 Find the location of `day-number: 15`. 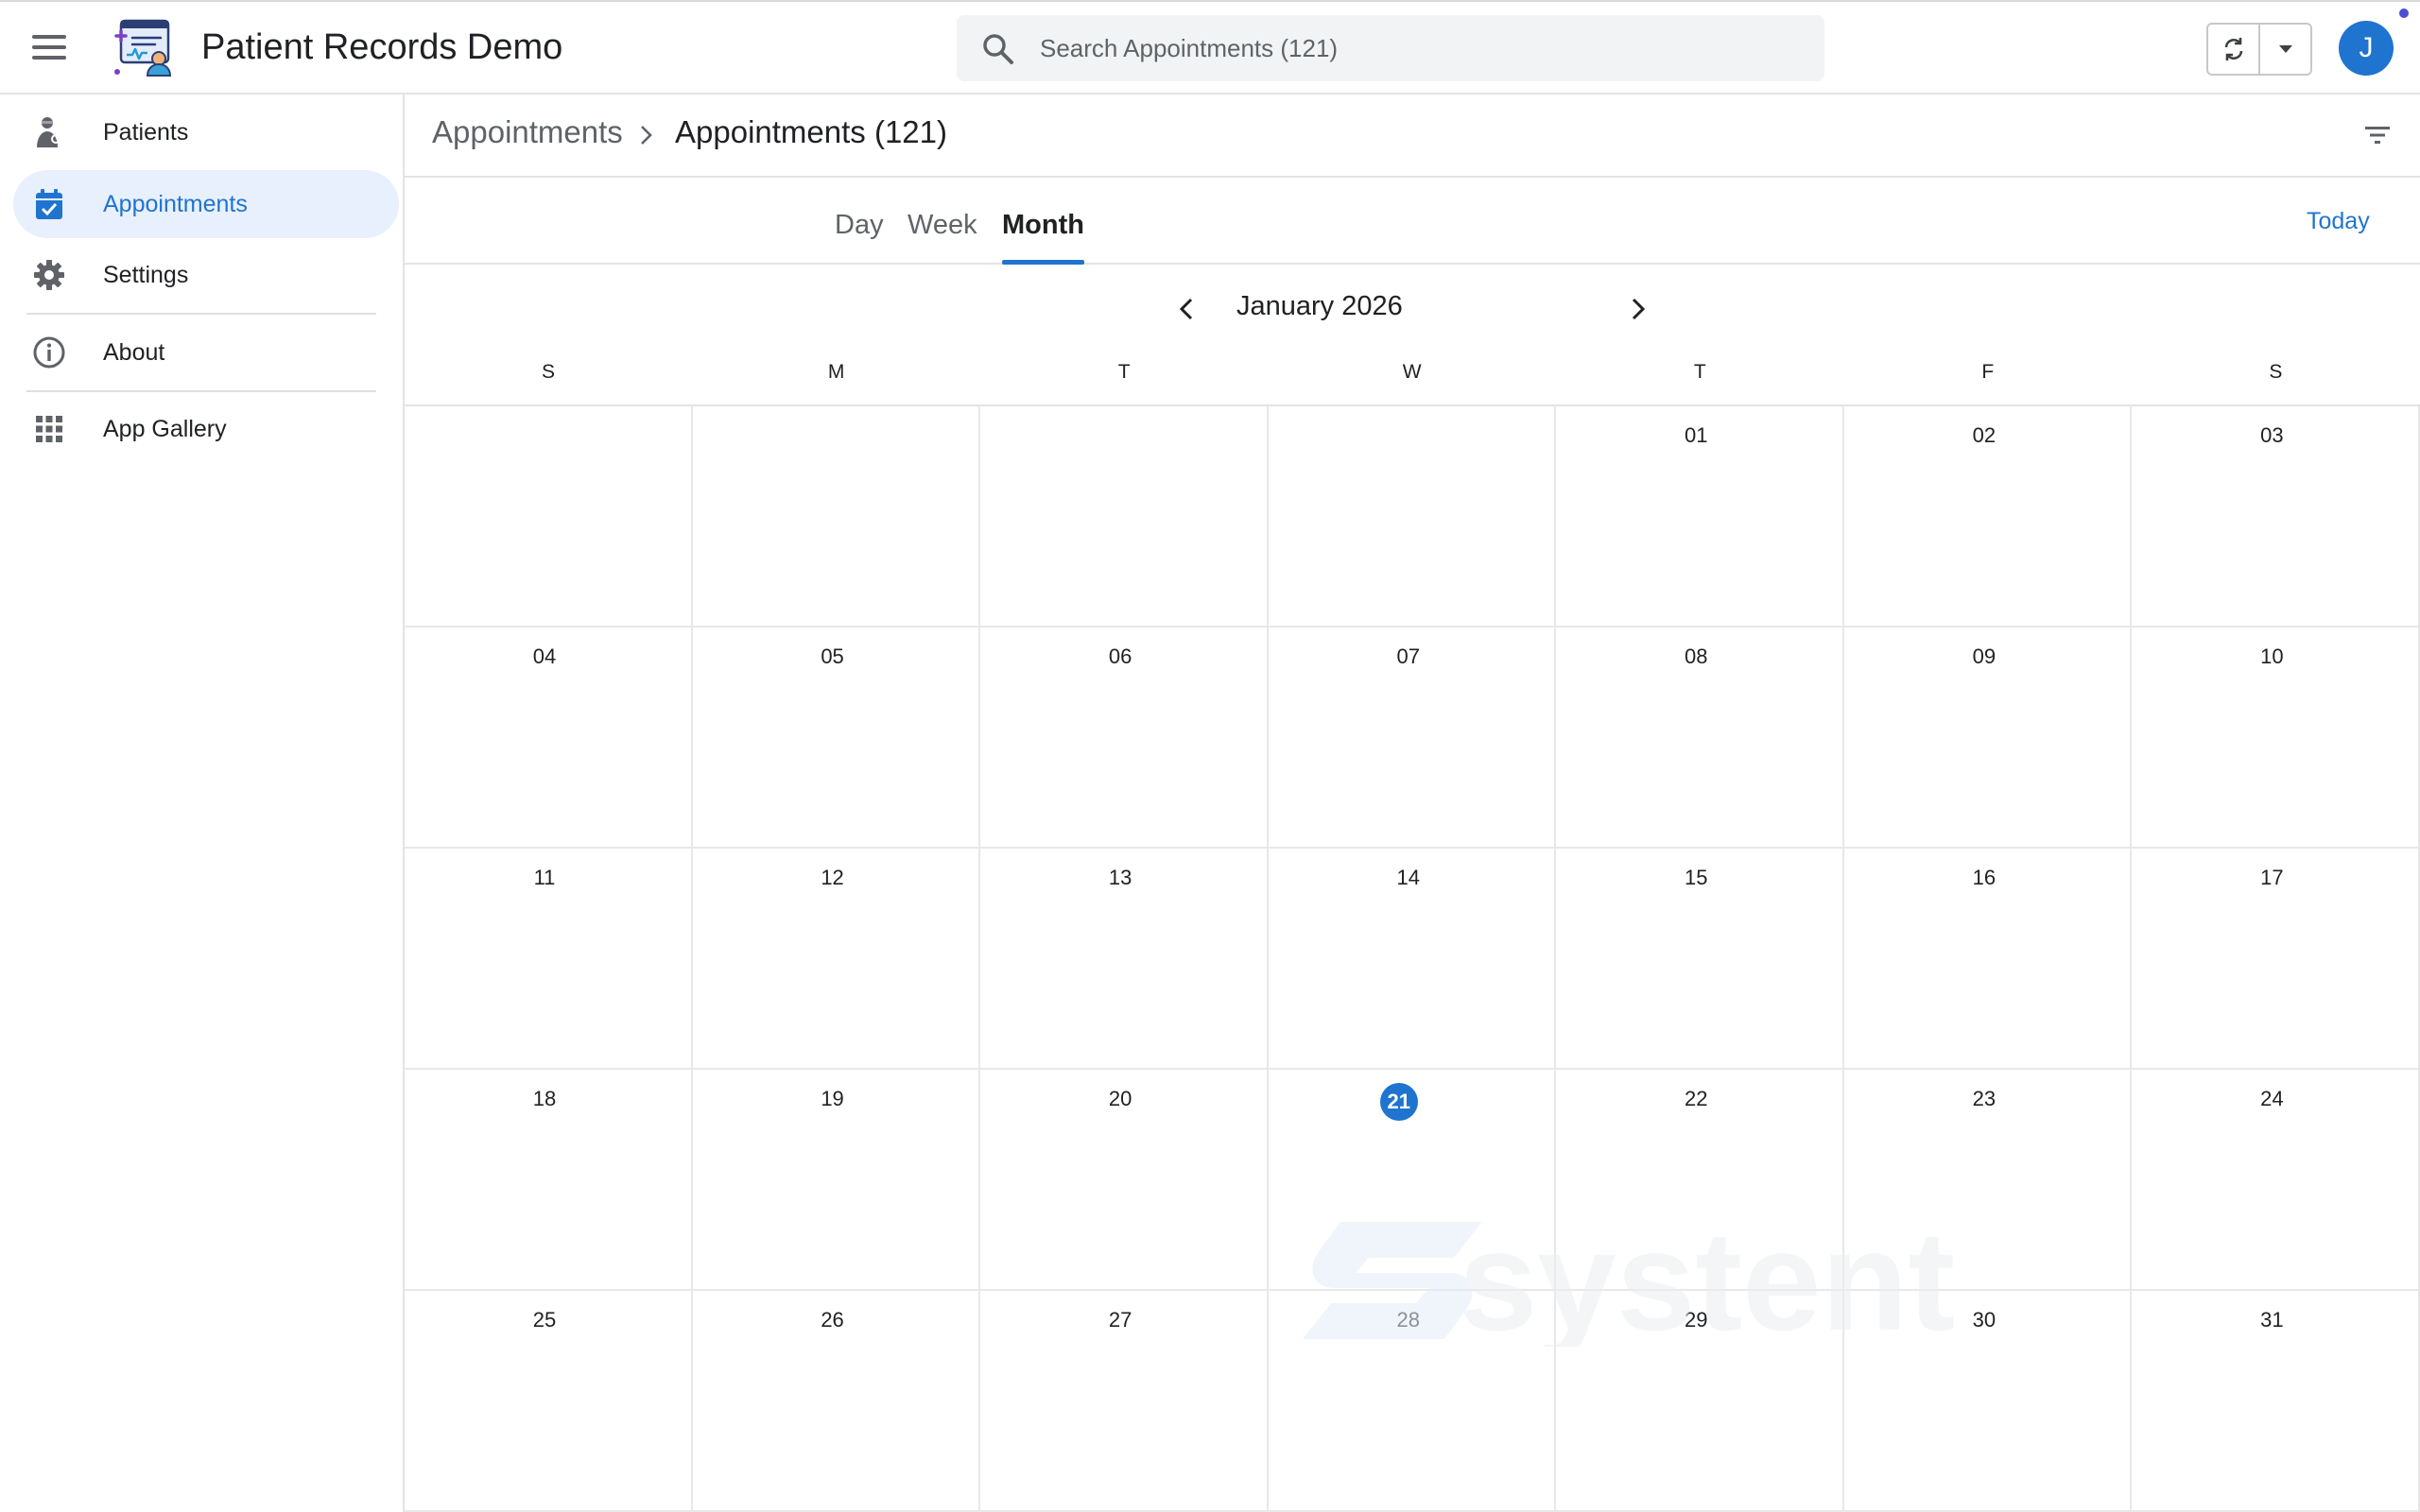

day-number: 15 is located at coordinates (1696, 877).